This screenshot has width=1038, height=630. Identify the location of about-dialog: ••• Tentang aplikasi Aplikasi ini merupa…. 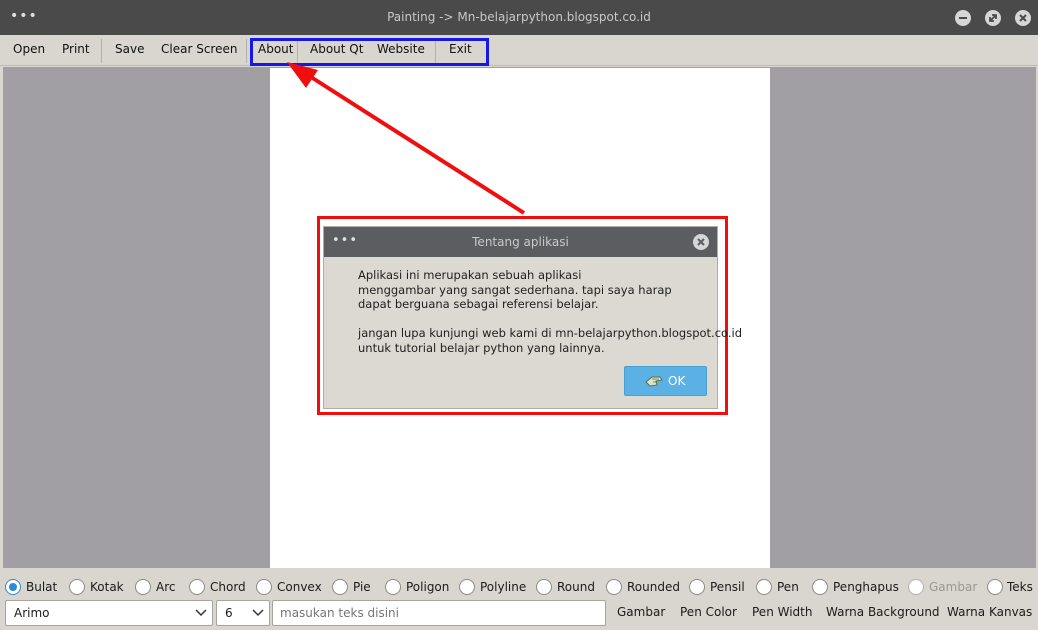
(532, 317).